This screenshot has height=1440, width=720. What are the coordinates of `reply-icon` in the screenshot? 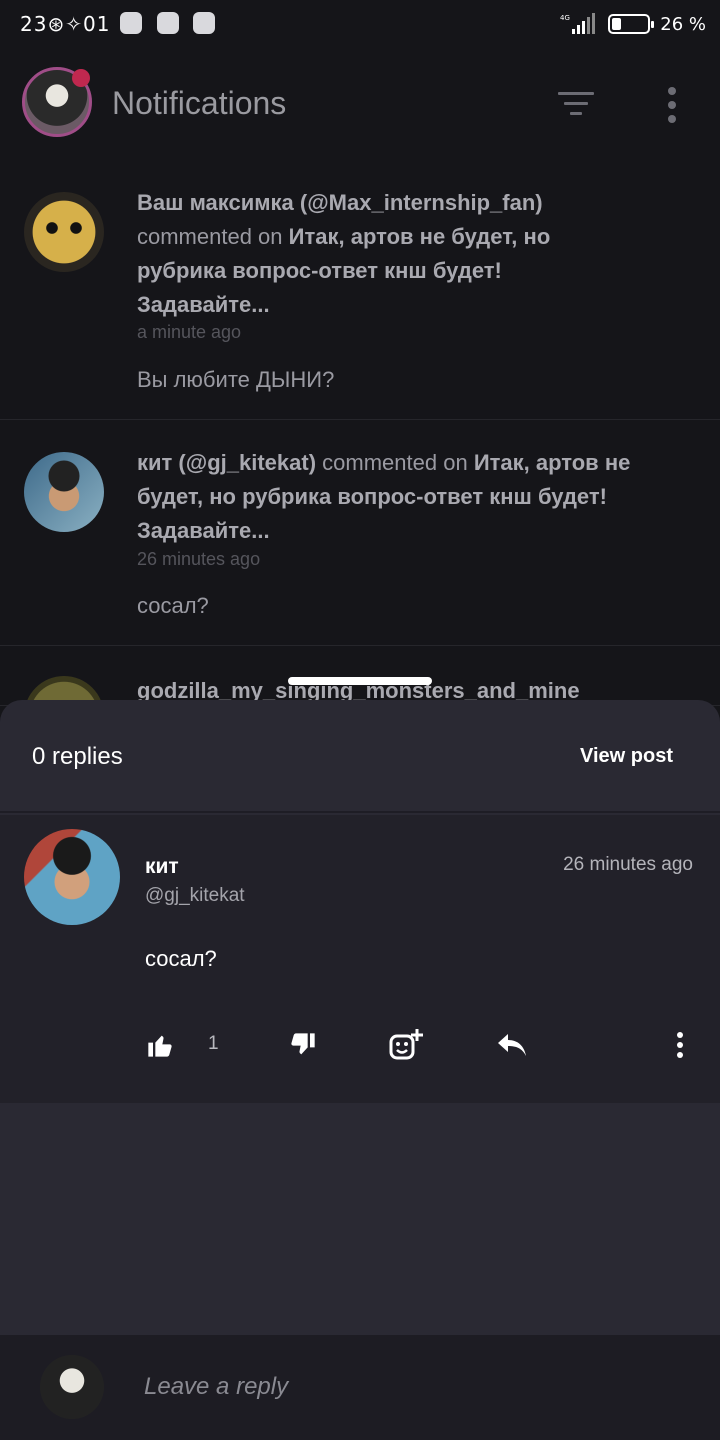 It's located at (512, 1045).